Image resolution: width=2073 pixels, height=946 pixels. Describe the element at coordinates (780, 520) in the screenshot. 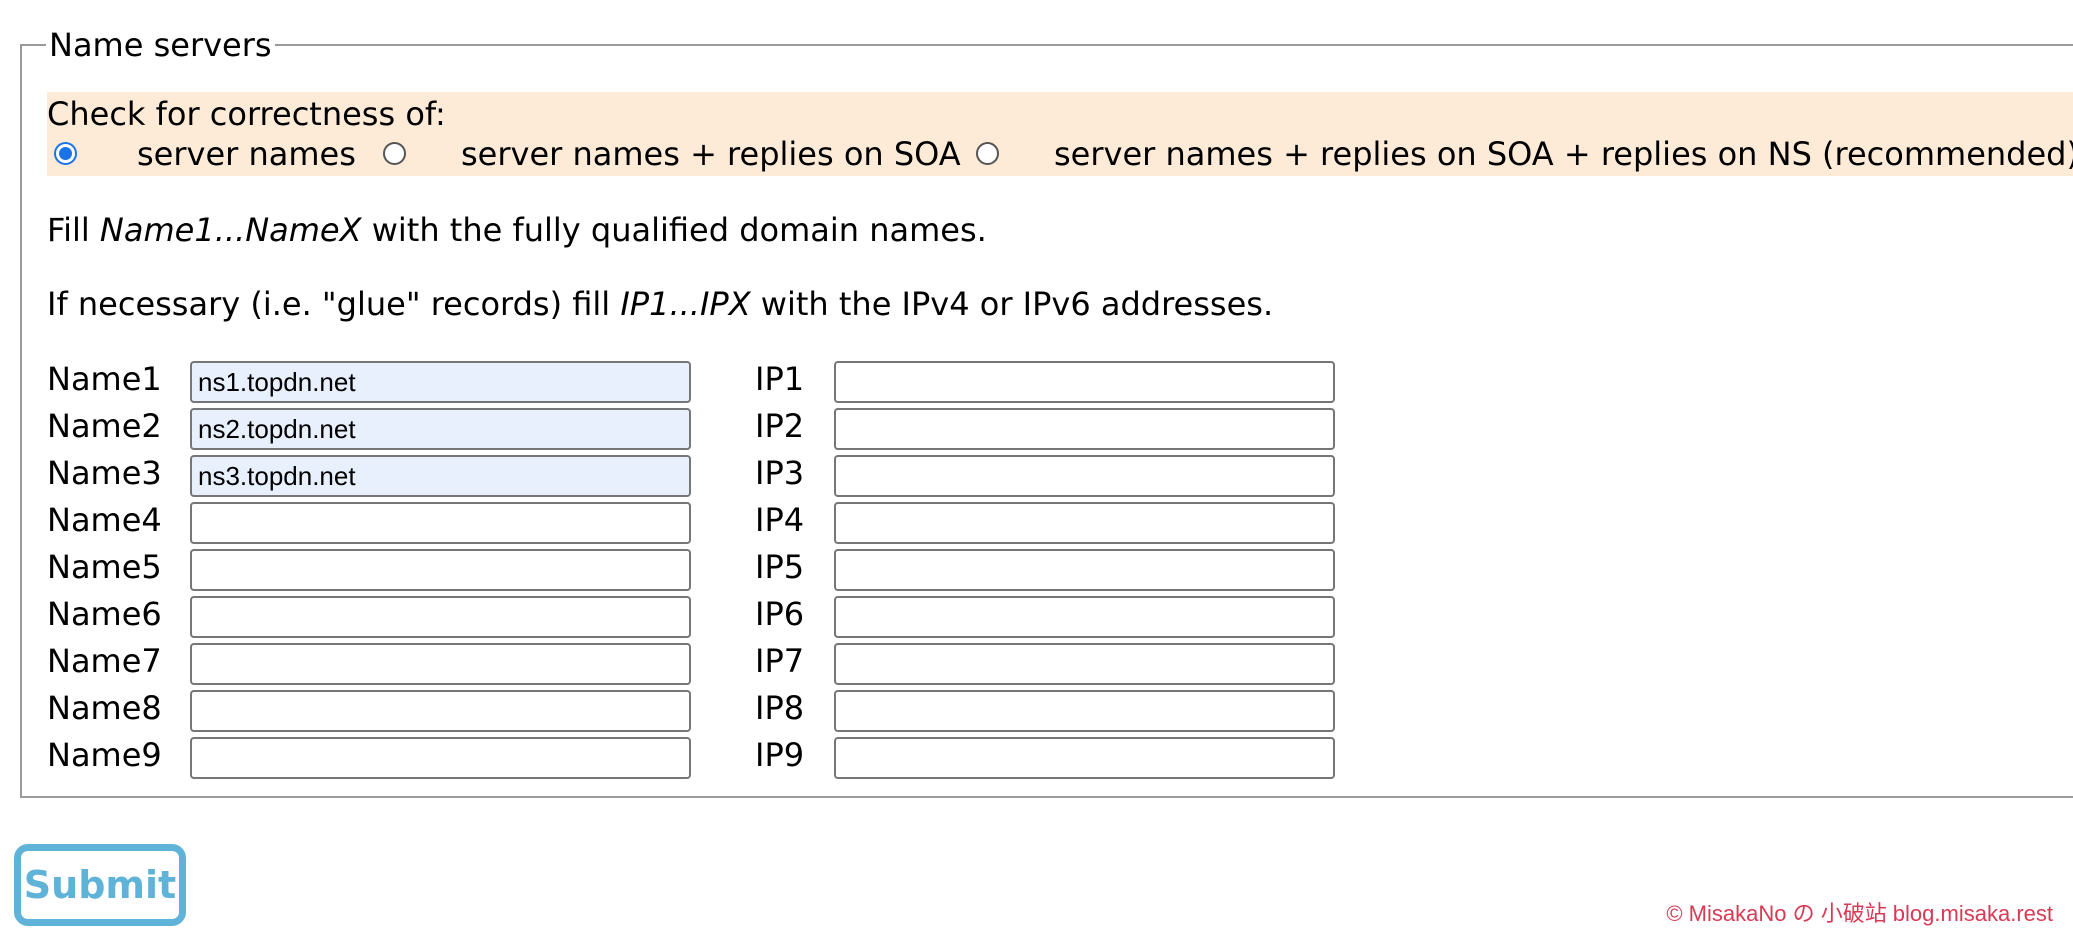

I see `ip4-label: IP4` at that location.